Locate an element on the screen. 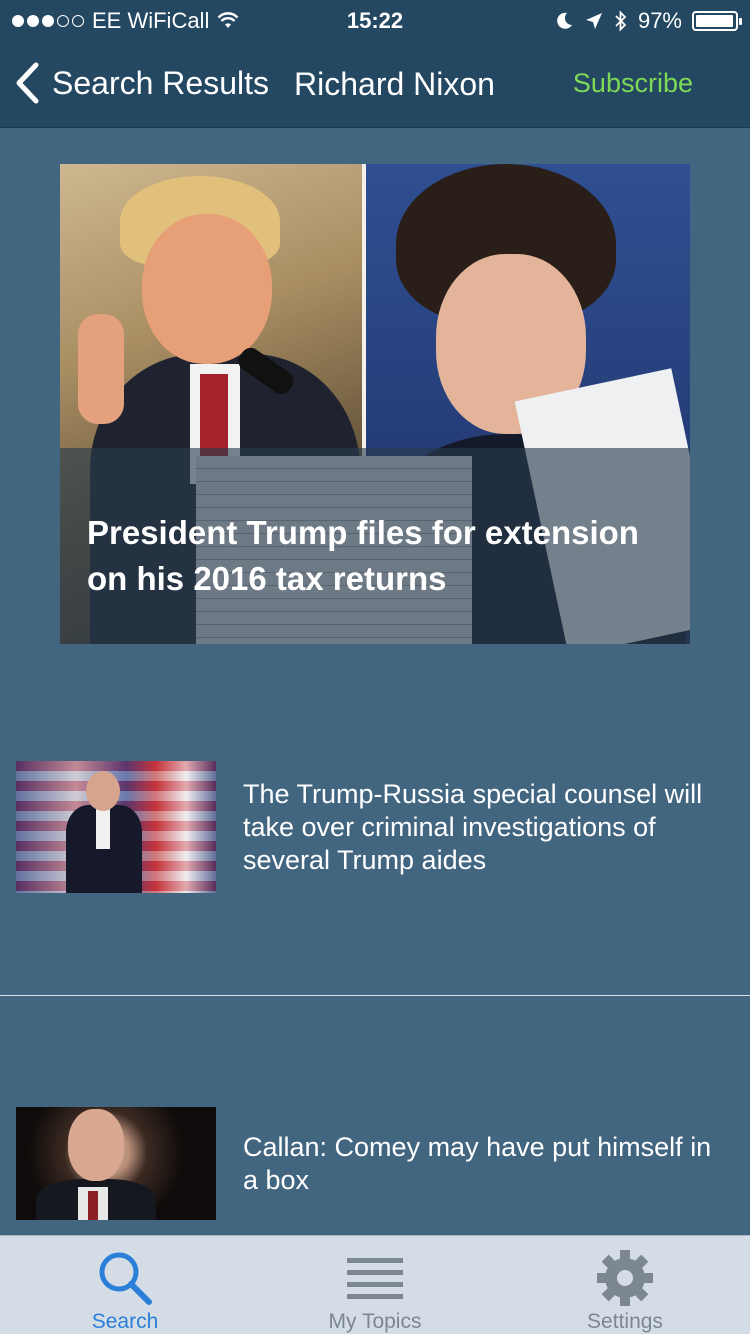 The image size is (750, 1334). back-button: Search Results is located at coordinates (141, 83).